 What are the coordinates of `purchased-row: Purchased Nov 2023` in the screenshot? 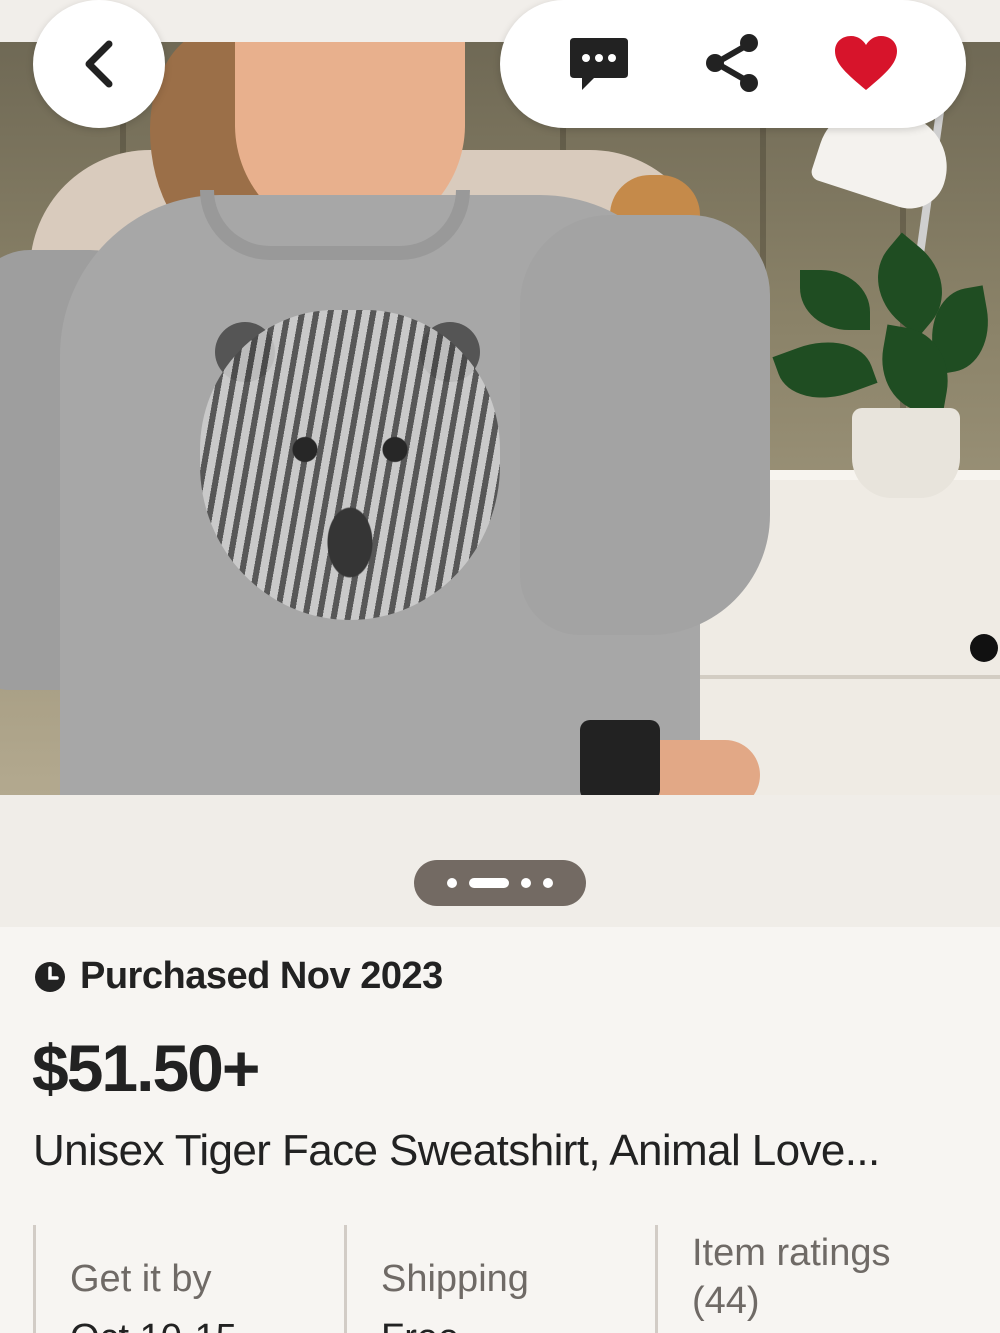 It's located at (238, 976).